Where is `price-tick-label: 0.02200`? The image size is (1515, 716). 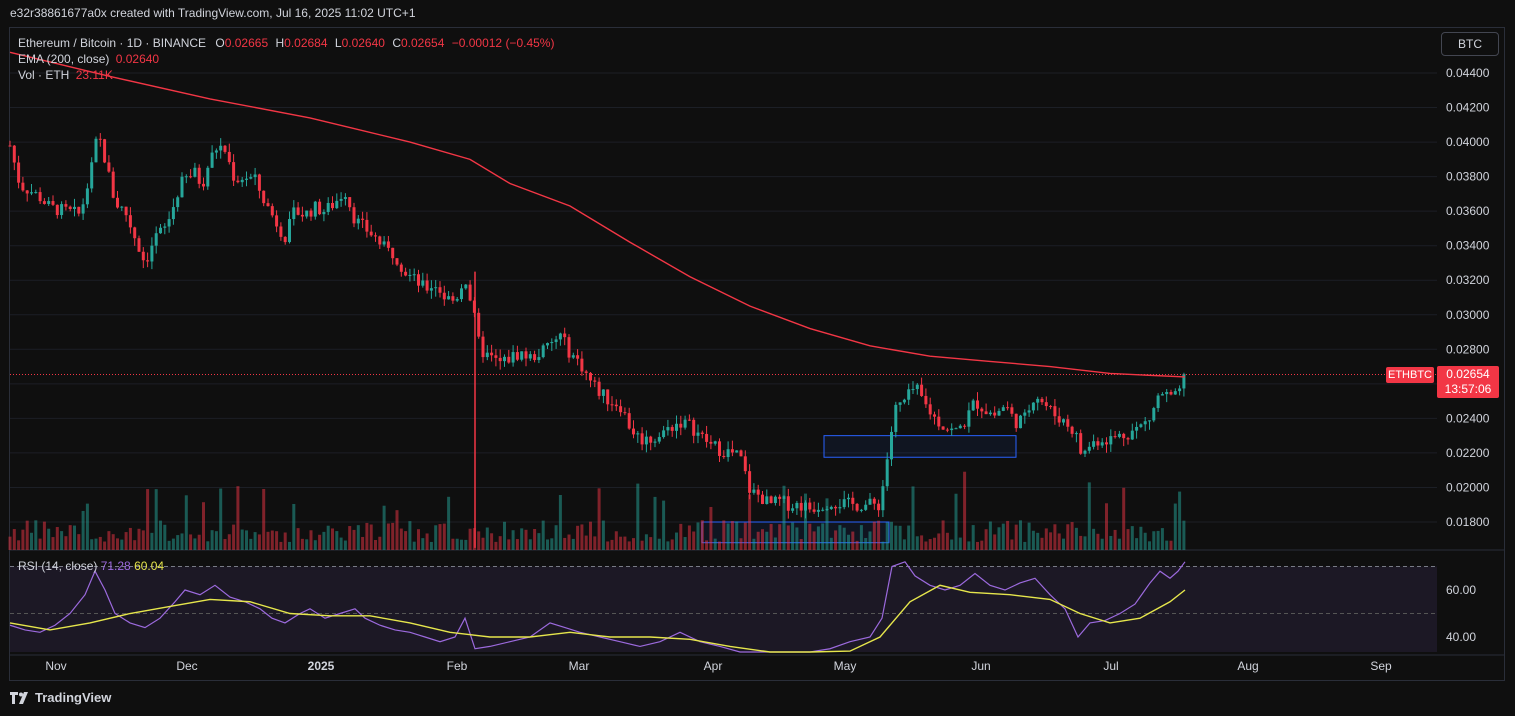 price-tick-label: 0.02200 is located at coordinates (1468, 453).